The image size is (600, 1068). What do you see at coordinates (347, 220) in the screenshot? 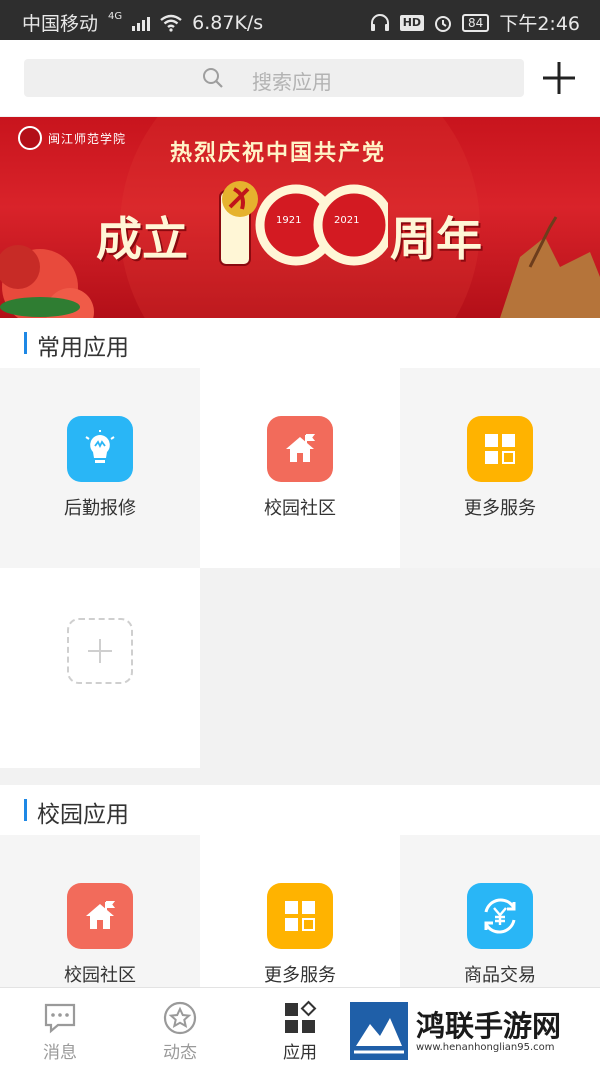
I see `year-end: 2021` at bounding box center [347, 220].